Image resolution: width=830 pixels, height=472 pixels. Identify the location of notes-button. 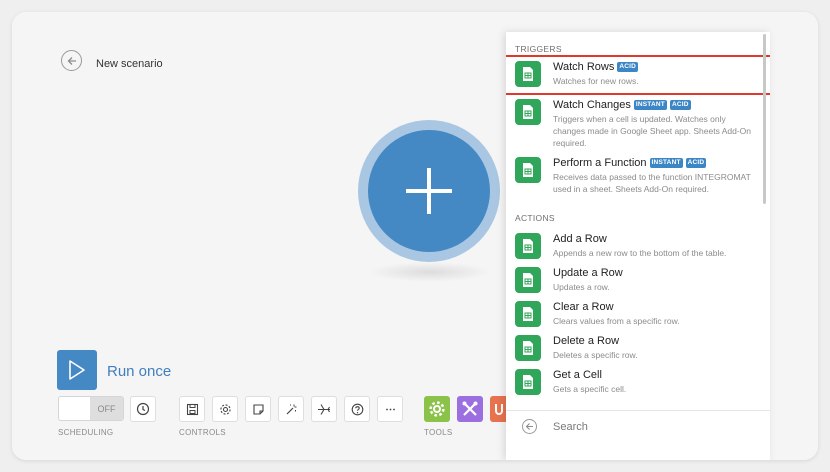
(258, 409).